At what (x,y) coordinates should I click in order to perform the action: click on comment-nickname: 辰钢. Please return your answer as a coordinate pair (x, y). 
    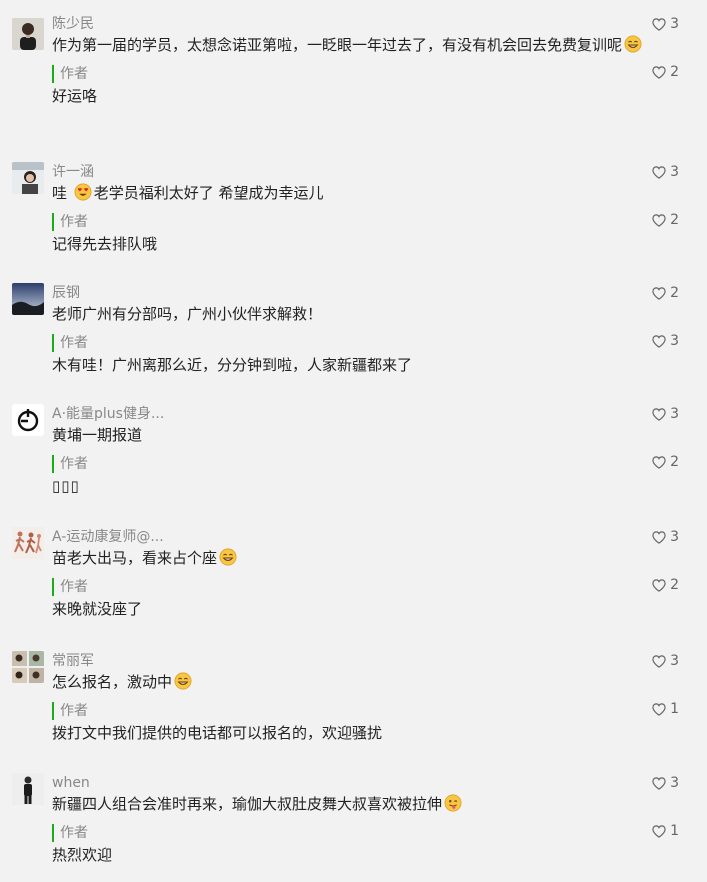
    Looking at the image, I should click on (66, 293).